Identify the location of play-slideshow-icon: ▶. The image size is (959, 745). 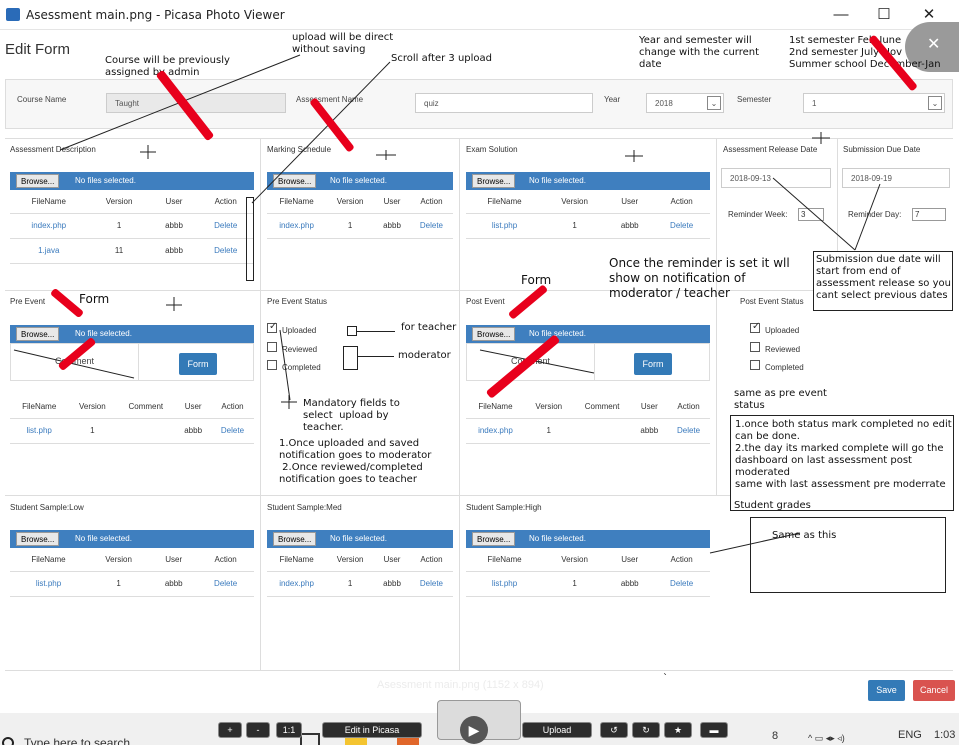
(474, 730).